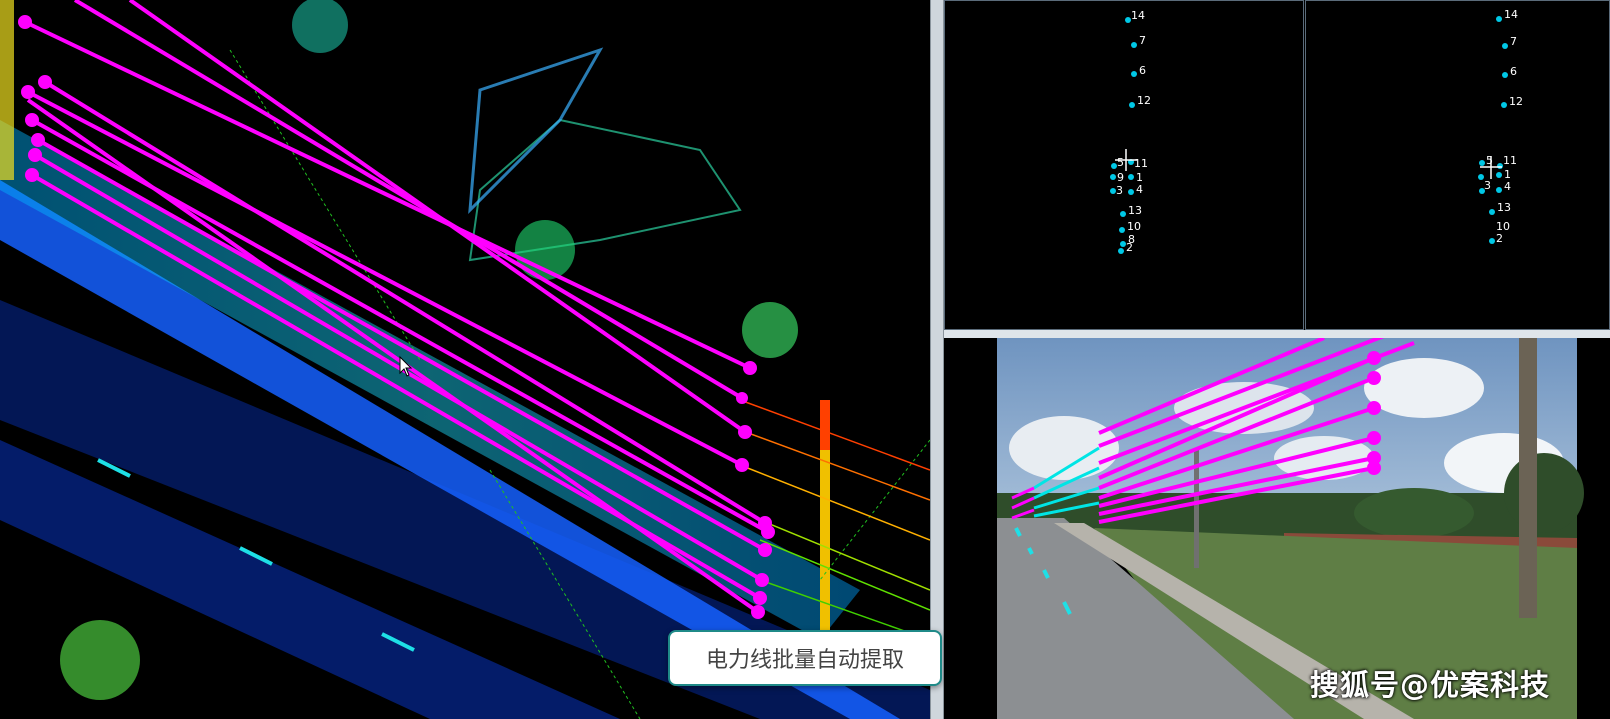 The image size is (1610, 719). I want to click on watermark: 搜狐号@优案科技, so click(1430, 685).